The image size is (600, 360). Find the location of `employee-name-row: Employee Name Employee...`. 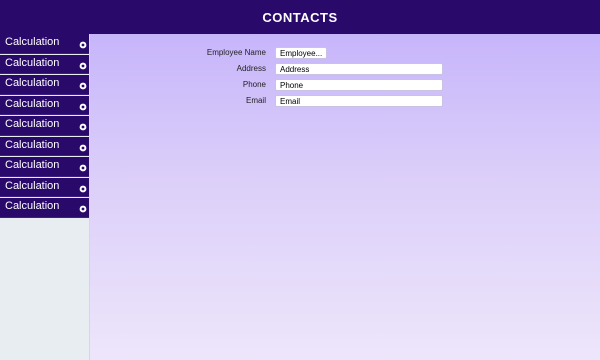

employee-name-row: Employee Name Employee... is located at coordinates (345, 54).